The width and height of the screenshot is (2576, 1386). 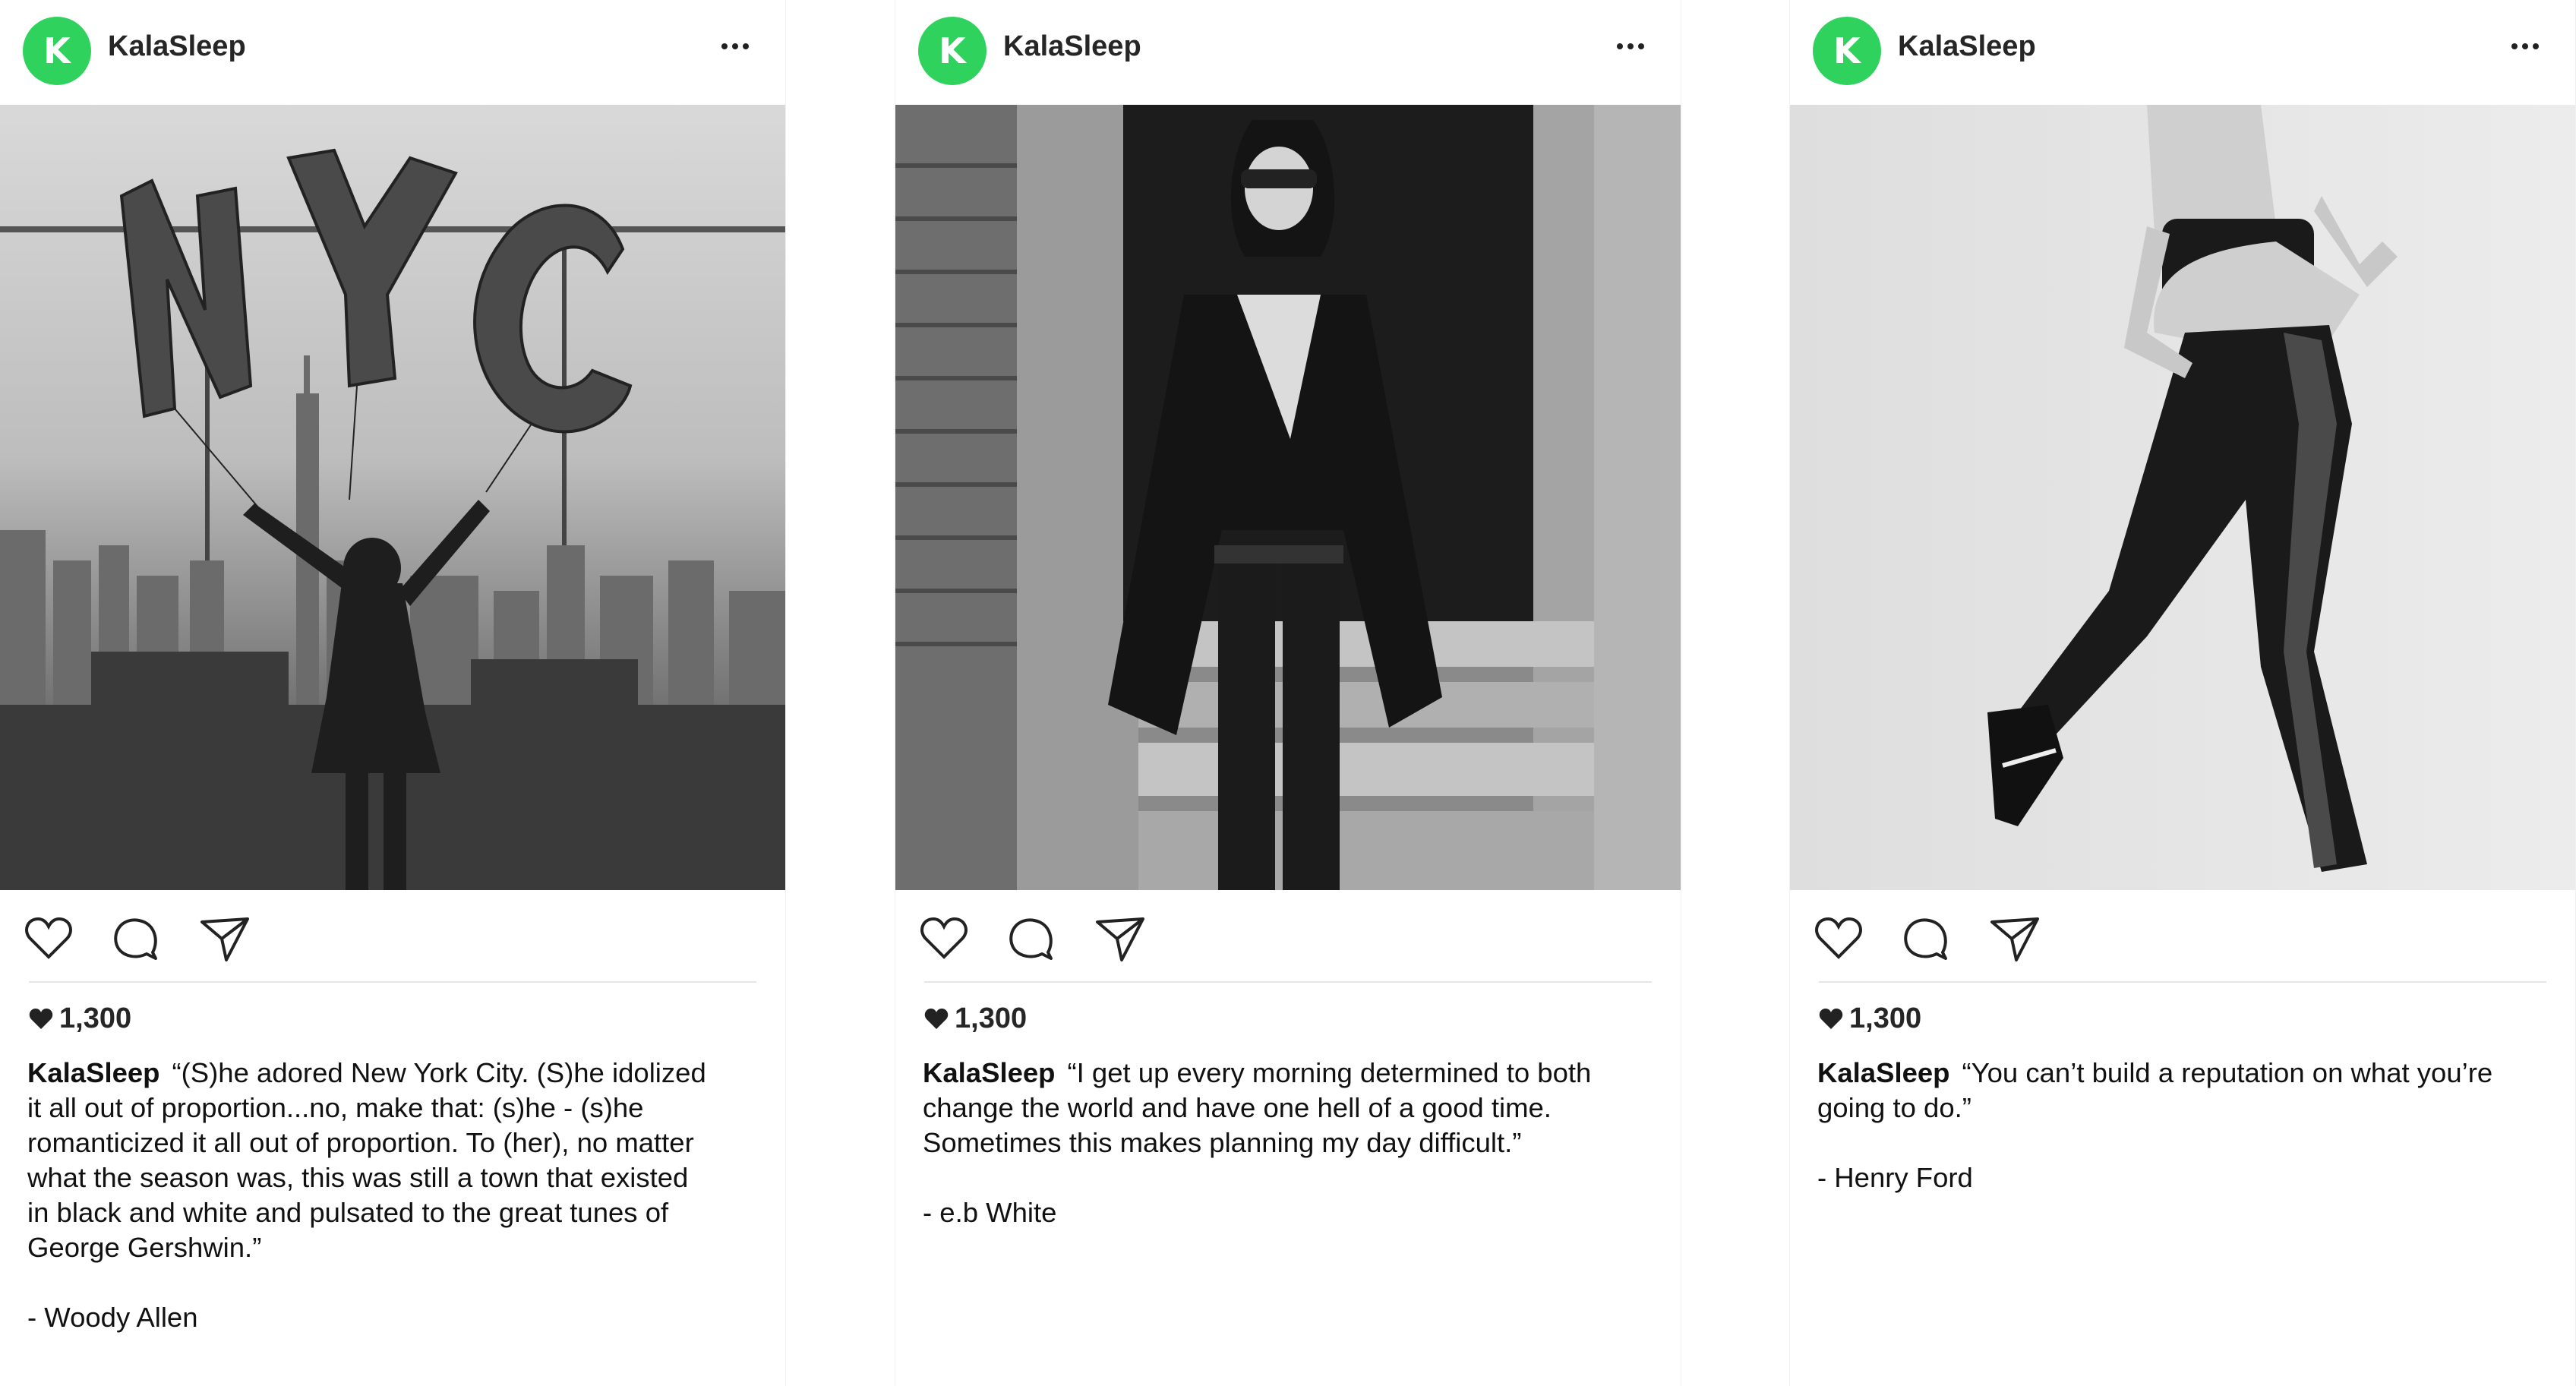 What do you see at coordinates (990, 1212) in the screenshot?
I see `caption-author: - e.b White` at bounding box center [990, 1212].